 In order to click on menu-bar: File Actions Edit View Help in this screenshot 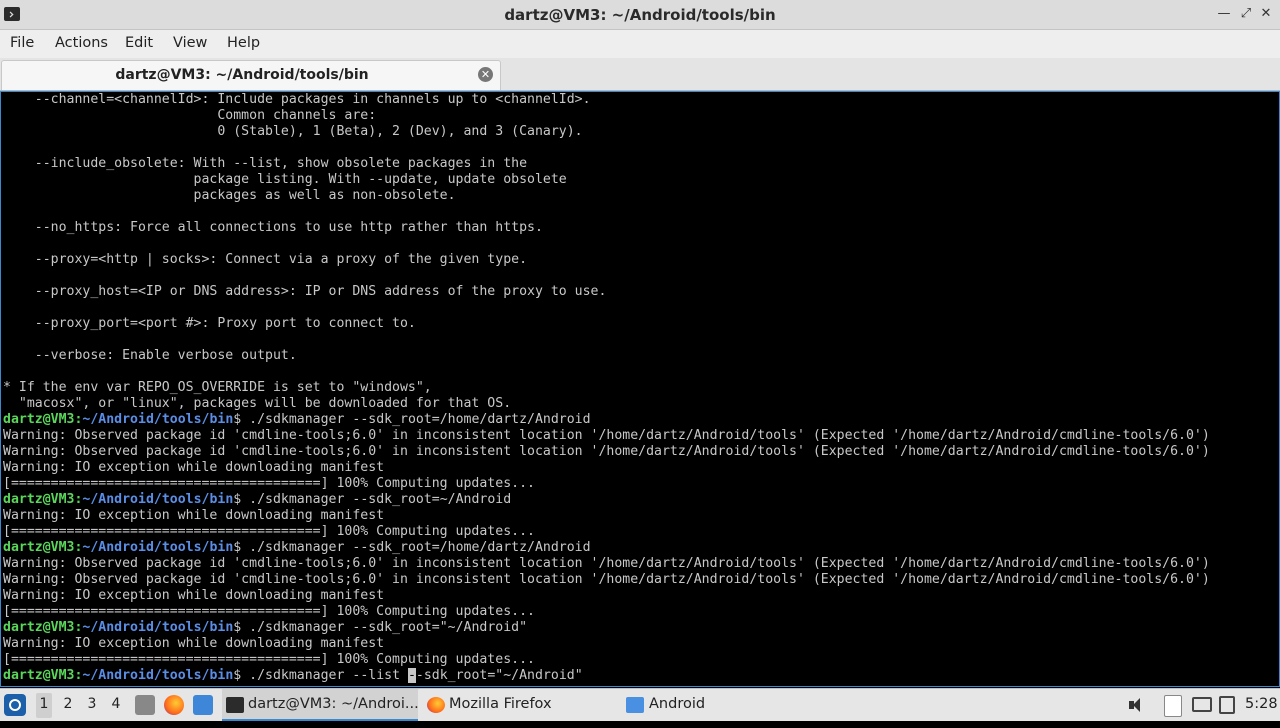, I will do `click(640, 44)`.